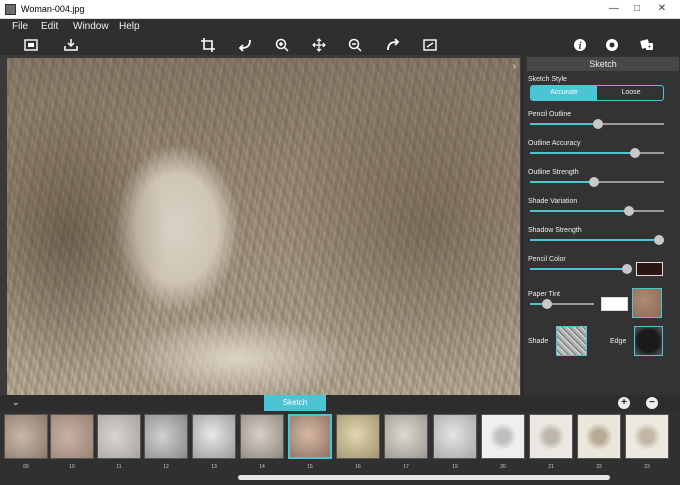 The height and width of the screenshot is (485, 680). I want to click on minimize-button: —, so click(614, 9).